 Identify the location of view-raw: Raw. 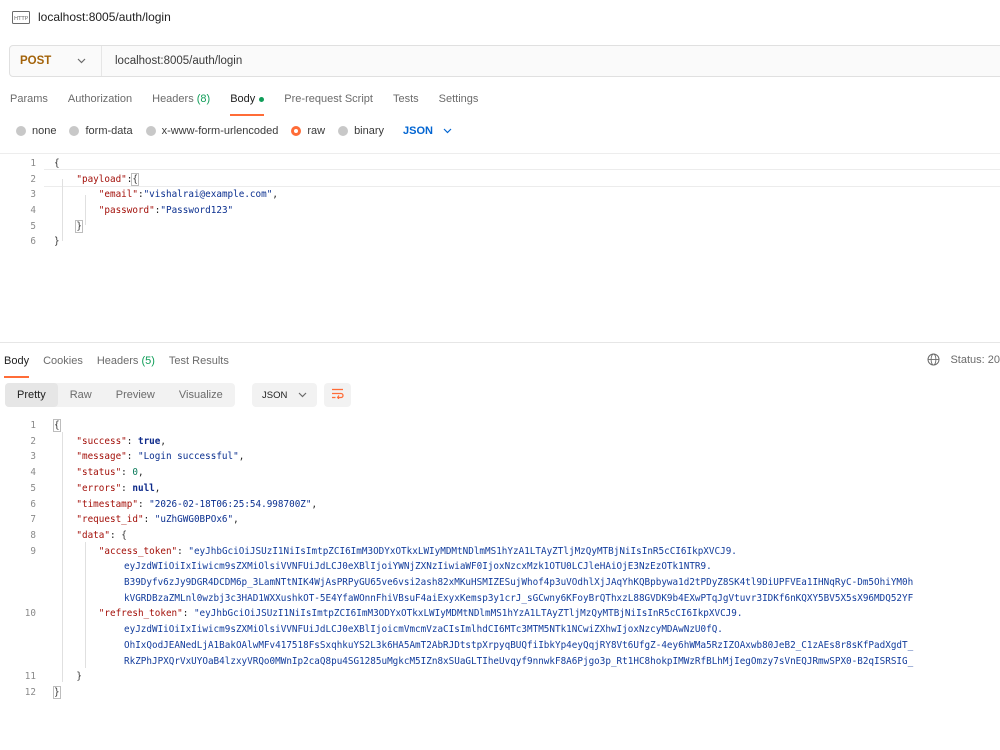
(81, 395).